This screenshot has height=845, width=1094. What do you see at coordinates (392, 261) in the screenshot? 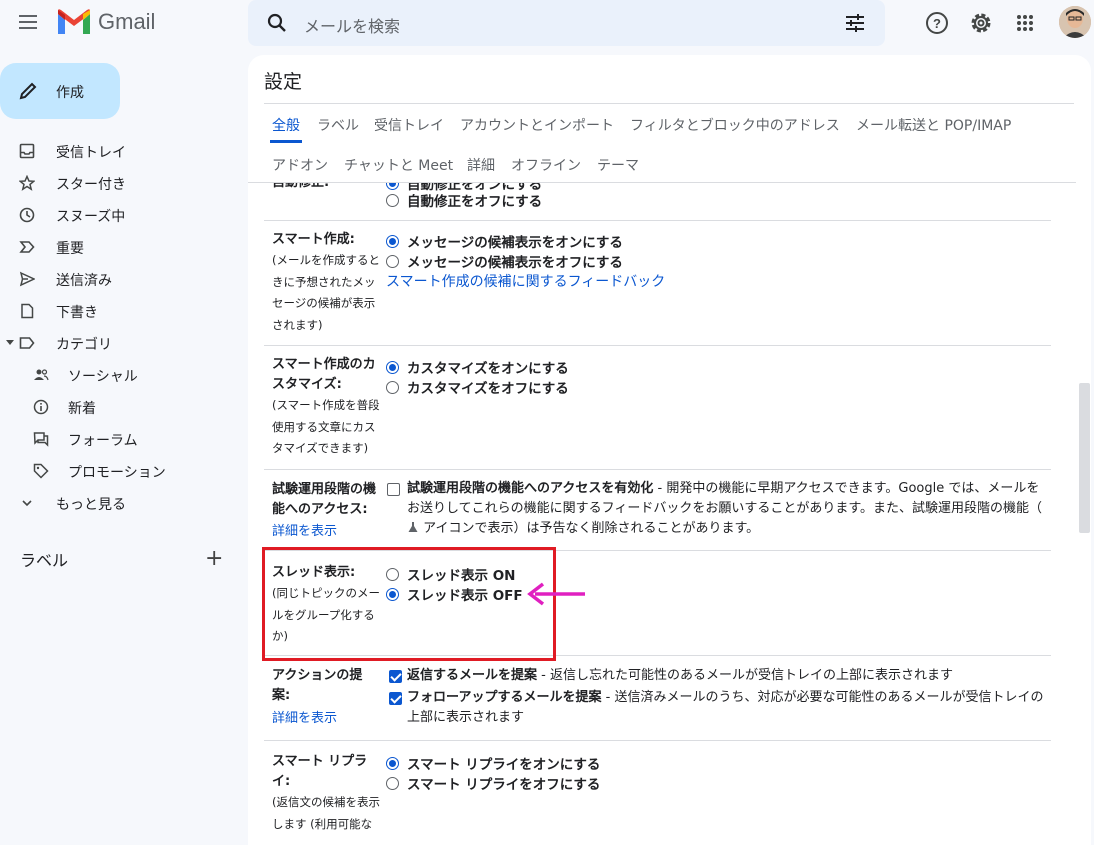
I see `smart-compose-off-radio` at bounding box center [392, 261].